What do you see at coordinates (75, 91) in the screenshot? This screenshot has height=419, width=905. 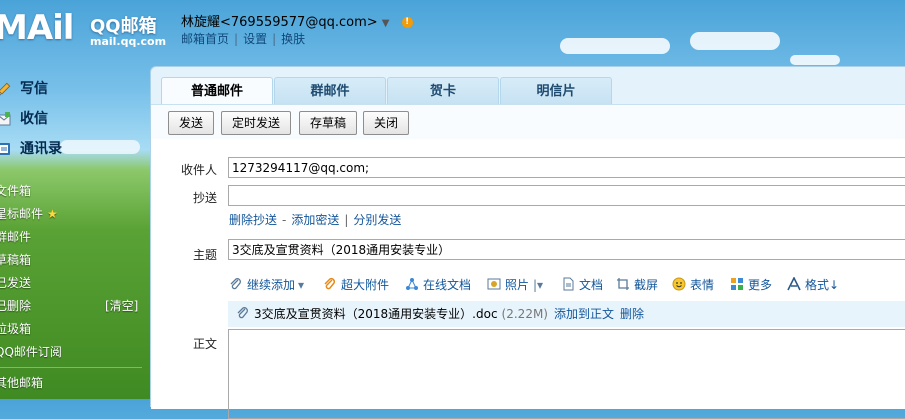 I see `nav-compose: 写信` at bounding box center [75, 91].